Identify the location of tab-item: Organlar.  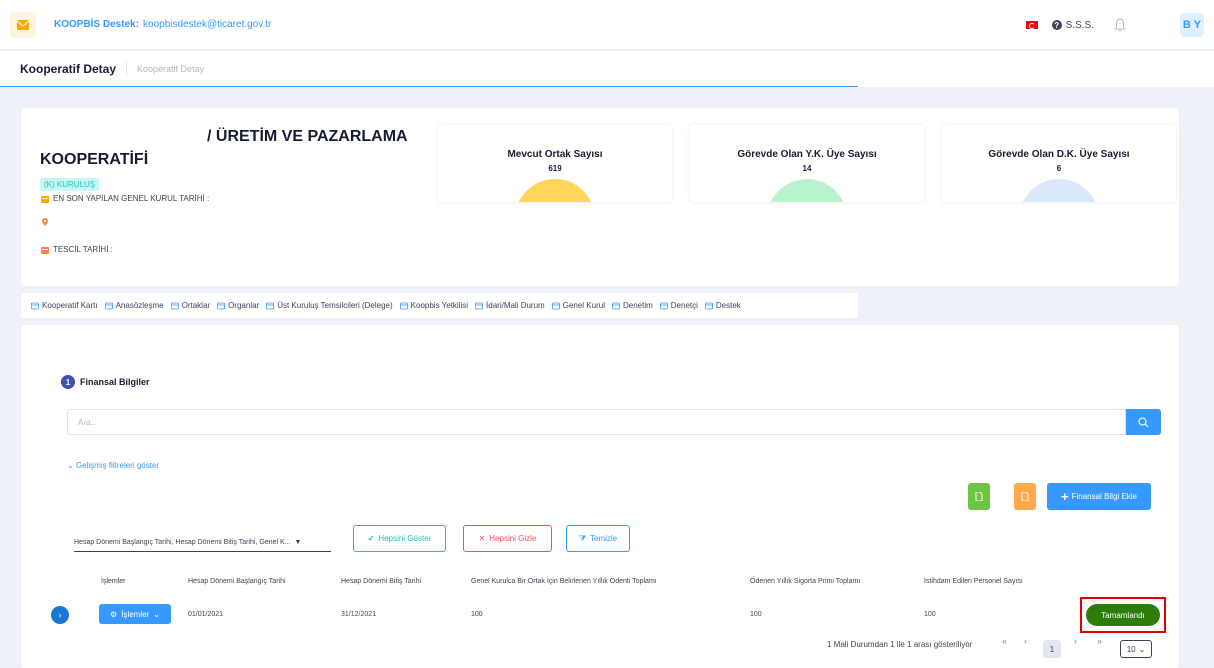
(238, 305).